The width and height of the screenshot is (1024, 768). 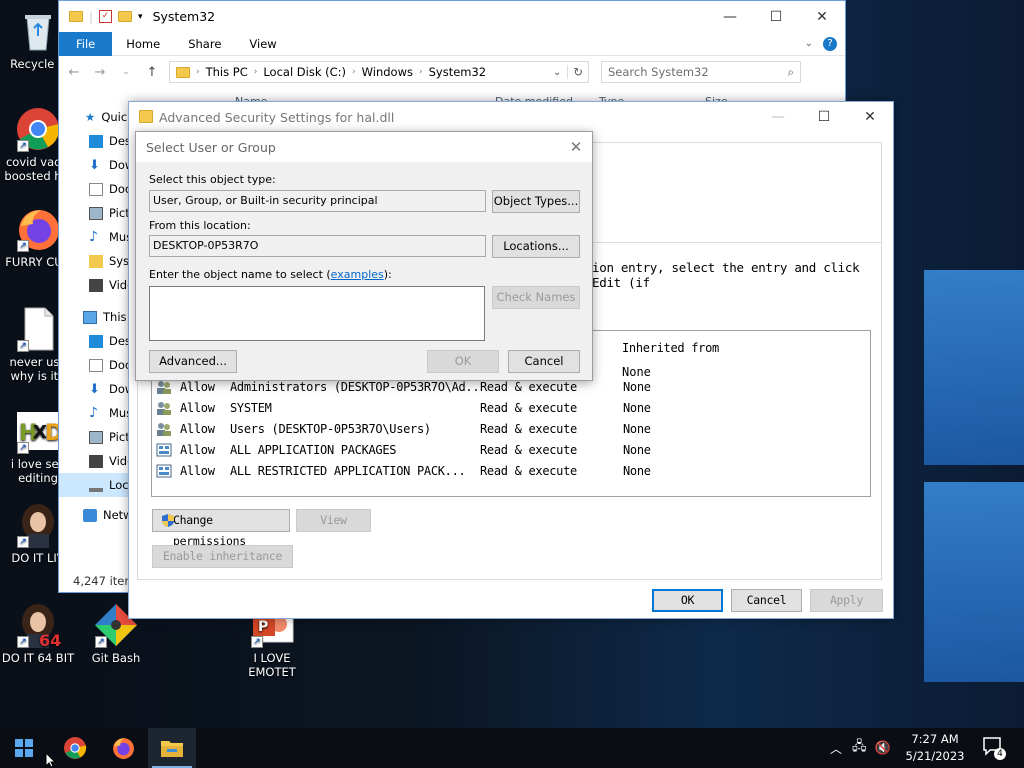 I want to click on breadcrumb-local-disk: Local Disk (C:), so click(x=304, y=72).